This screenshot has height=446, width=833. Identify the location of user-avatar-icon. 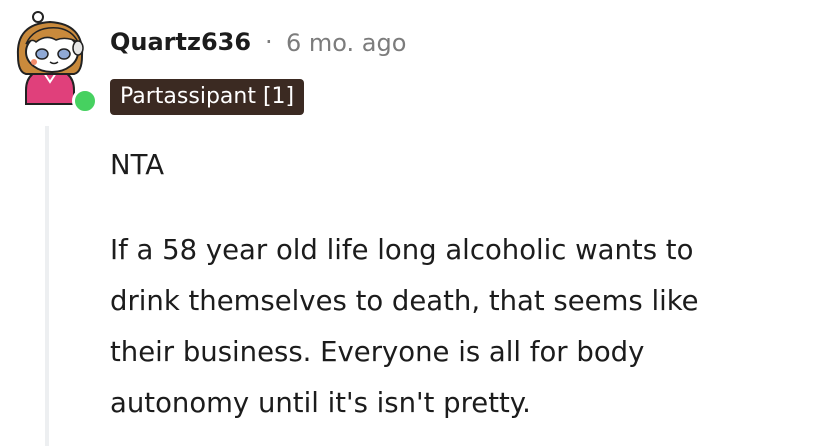
(55, 61).